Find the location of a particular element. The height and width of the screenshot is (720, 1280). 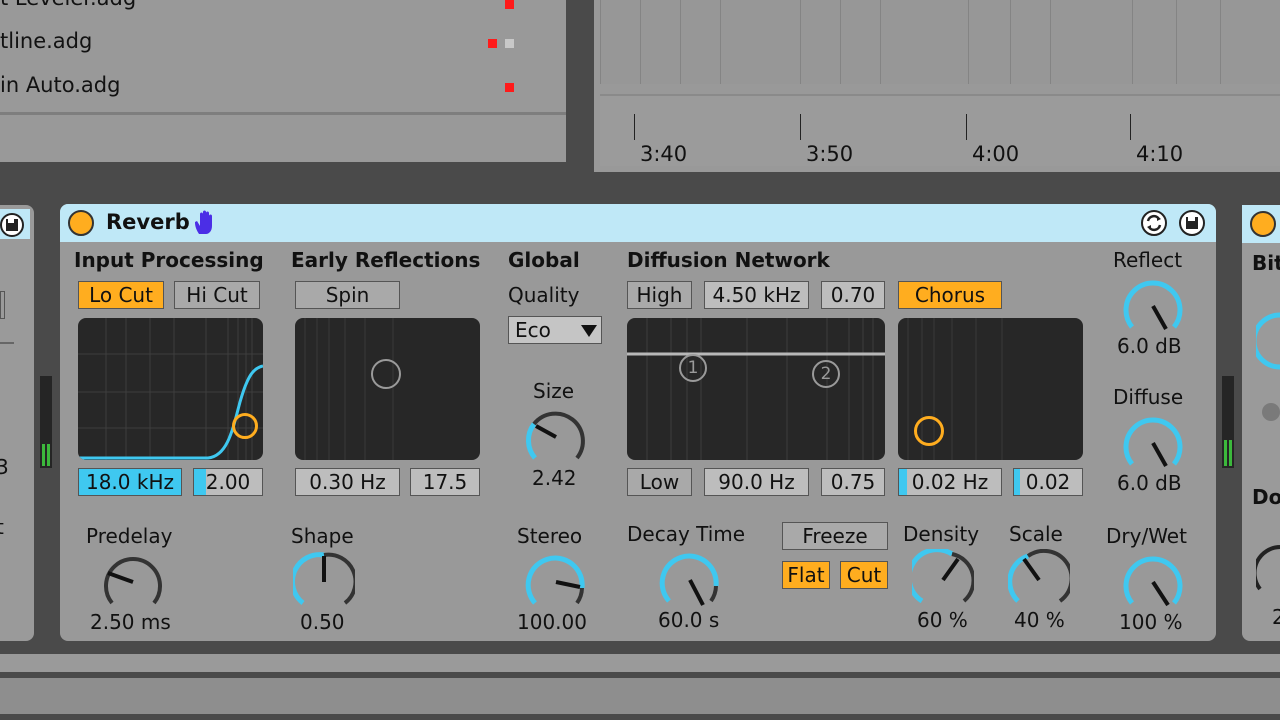

hot-swap-icon is located at coordinates (1154, 223).